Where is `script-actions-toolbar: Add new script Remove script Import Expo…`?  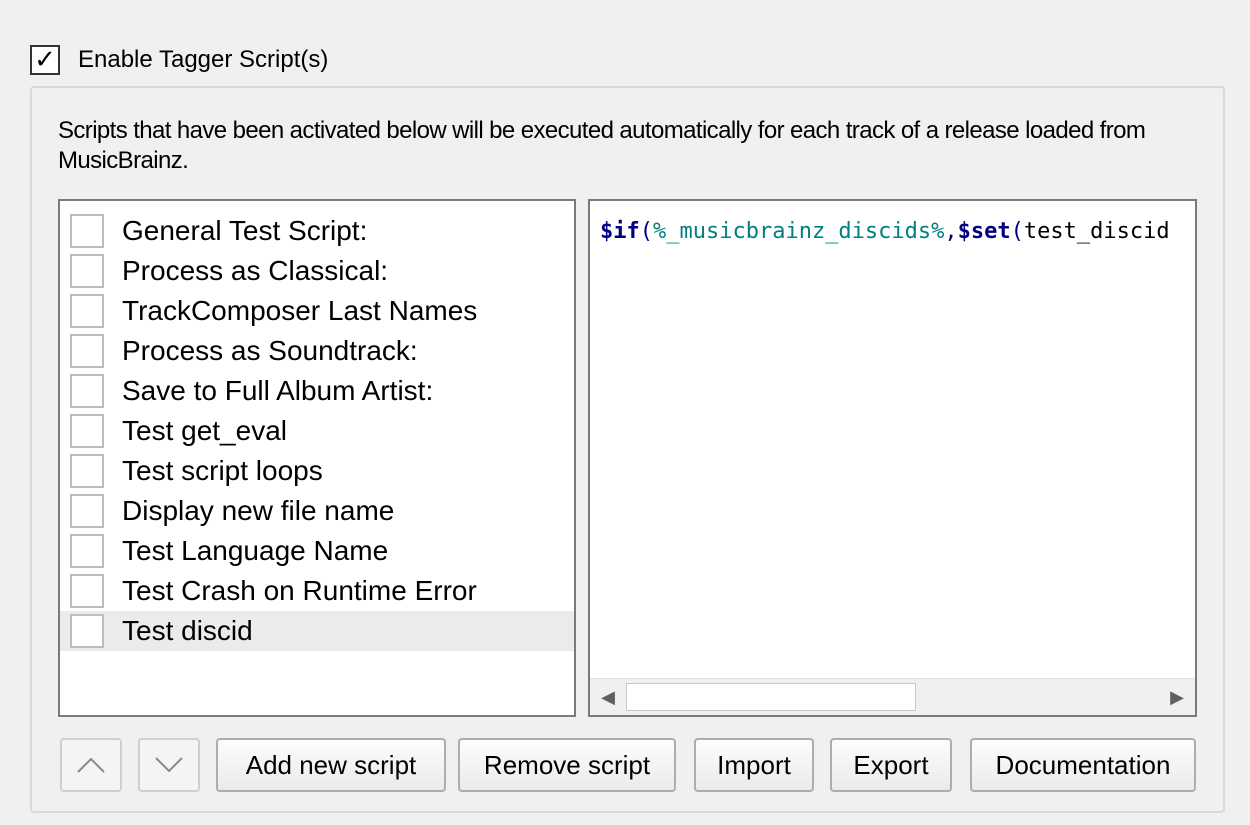
script-actions-toolbar: Add new script Remove script Import Expo… is located at coordinates (630, 765).